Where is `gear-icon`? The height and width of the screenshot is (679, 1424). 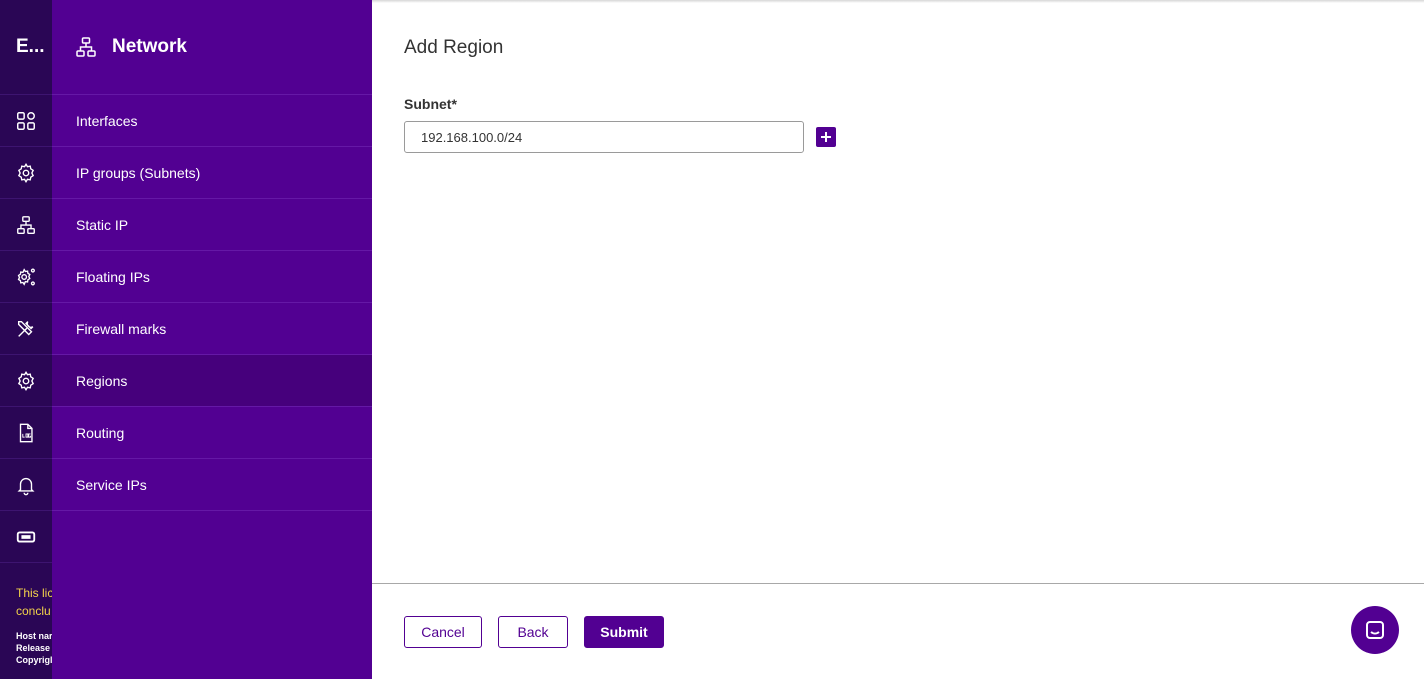 gear-icon is located at coordinates (26, 380).